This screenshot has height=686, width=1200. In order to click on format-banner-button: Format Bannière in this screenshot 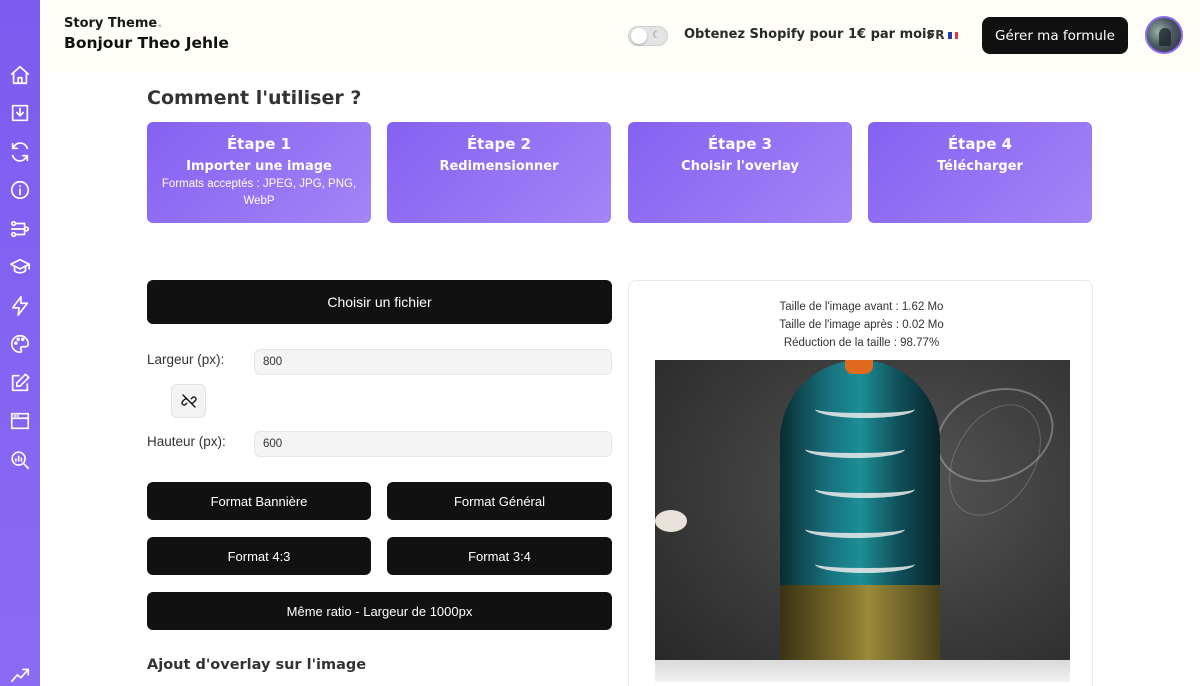, I will do `click(259, 501)`.